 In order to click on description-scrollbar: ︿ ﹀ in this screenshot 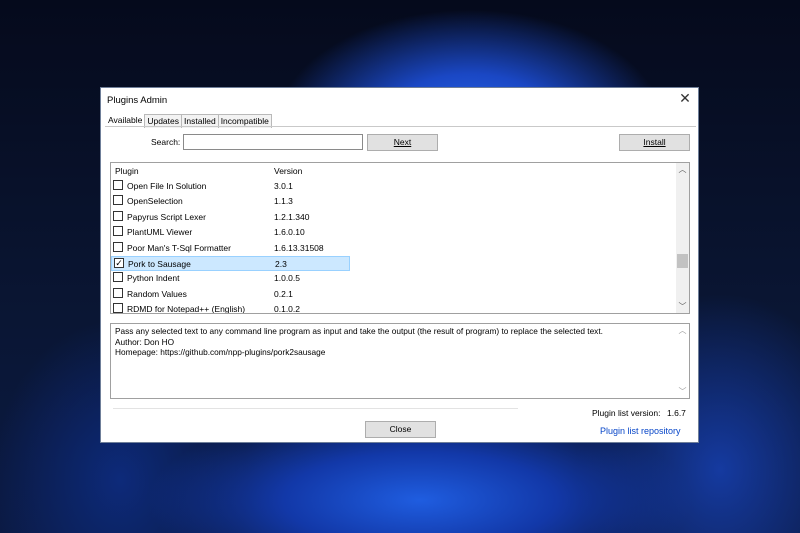, I will do `click(682, 361)`.